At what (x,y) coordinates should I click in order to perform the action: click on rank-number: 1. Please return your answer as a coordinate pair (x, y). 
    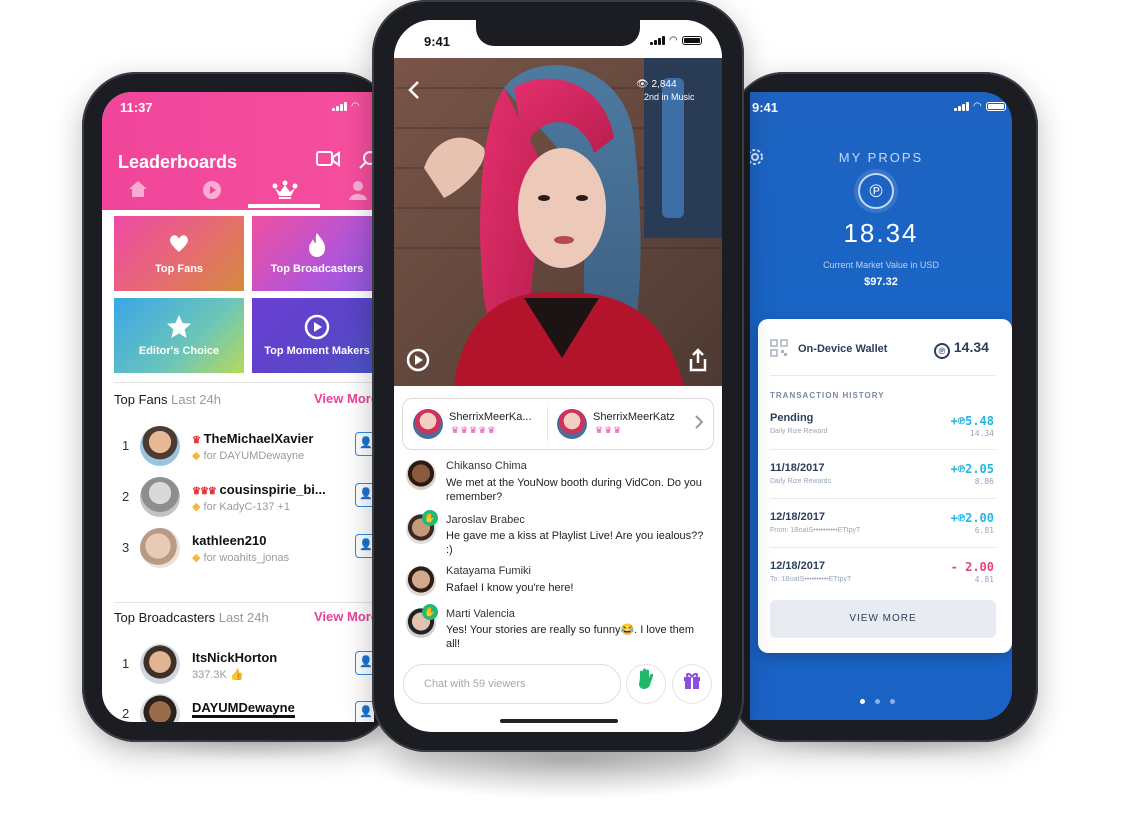
    Looking at the image, I should click on (126, 445).